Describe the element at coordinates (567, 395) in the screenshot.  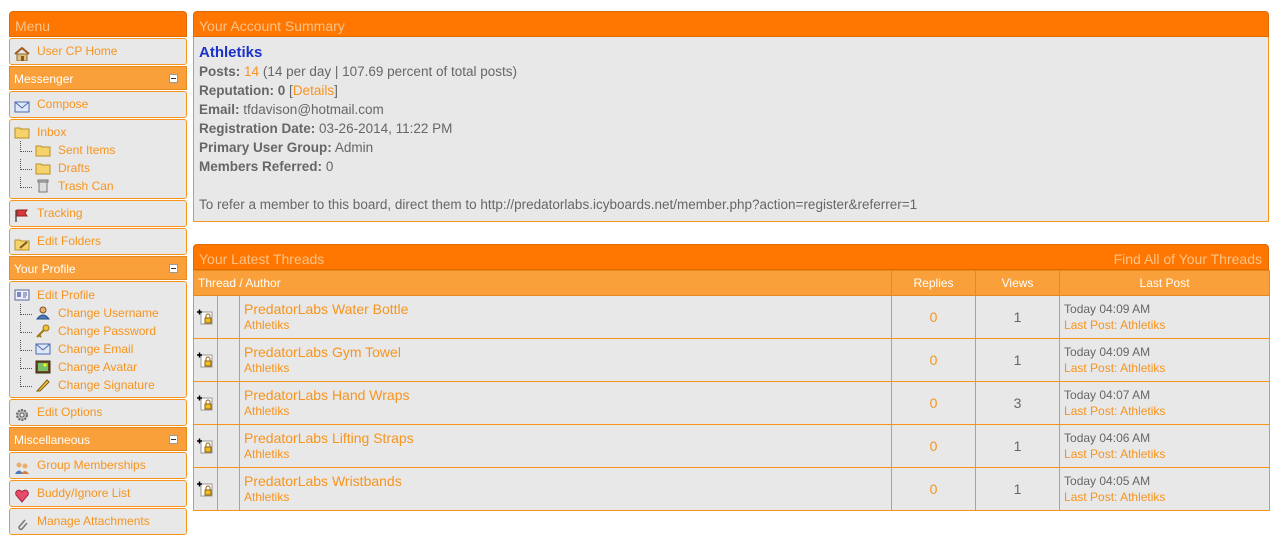
I see `thread-title-link: PredatorLabs Hand Wraps` at that location.